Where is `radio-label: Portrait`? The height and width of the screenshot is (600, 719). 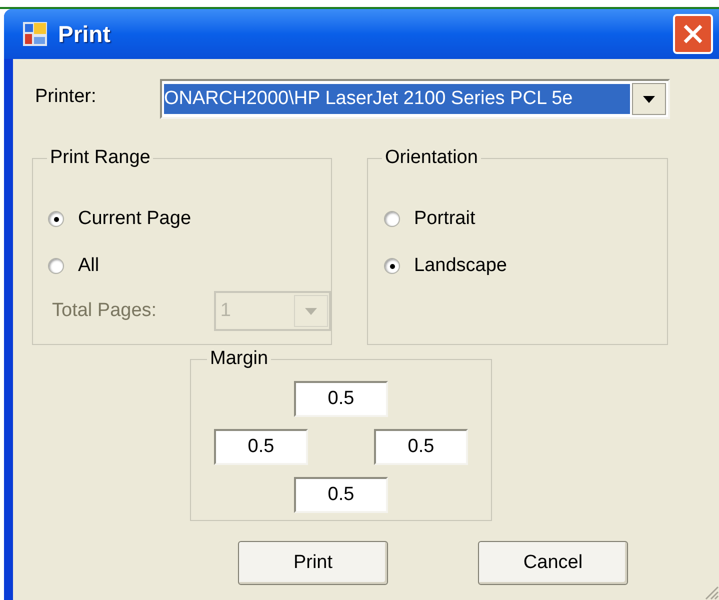
radio-label: Portrait is located at coordinates (445, 218).